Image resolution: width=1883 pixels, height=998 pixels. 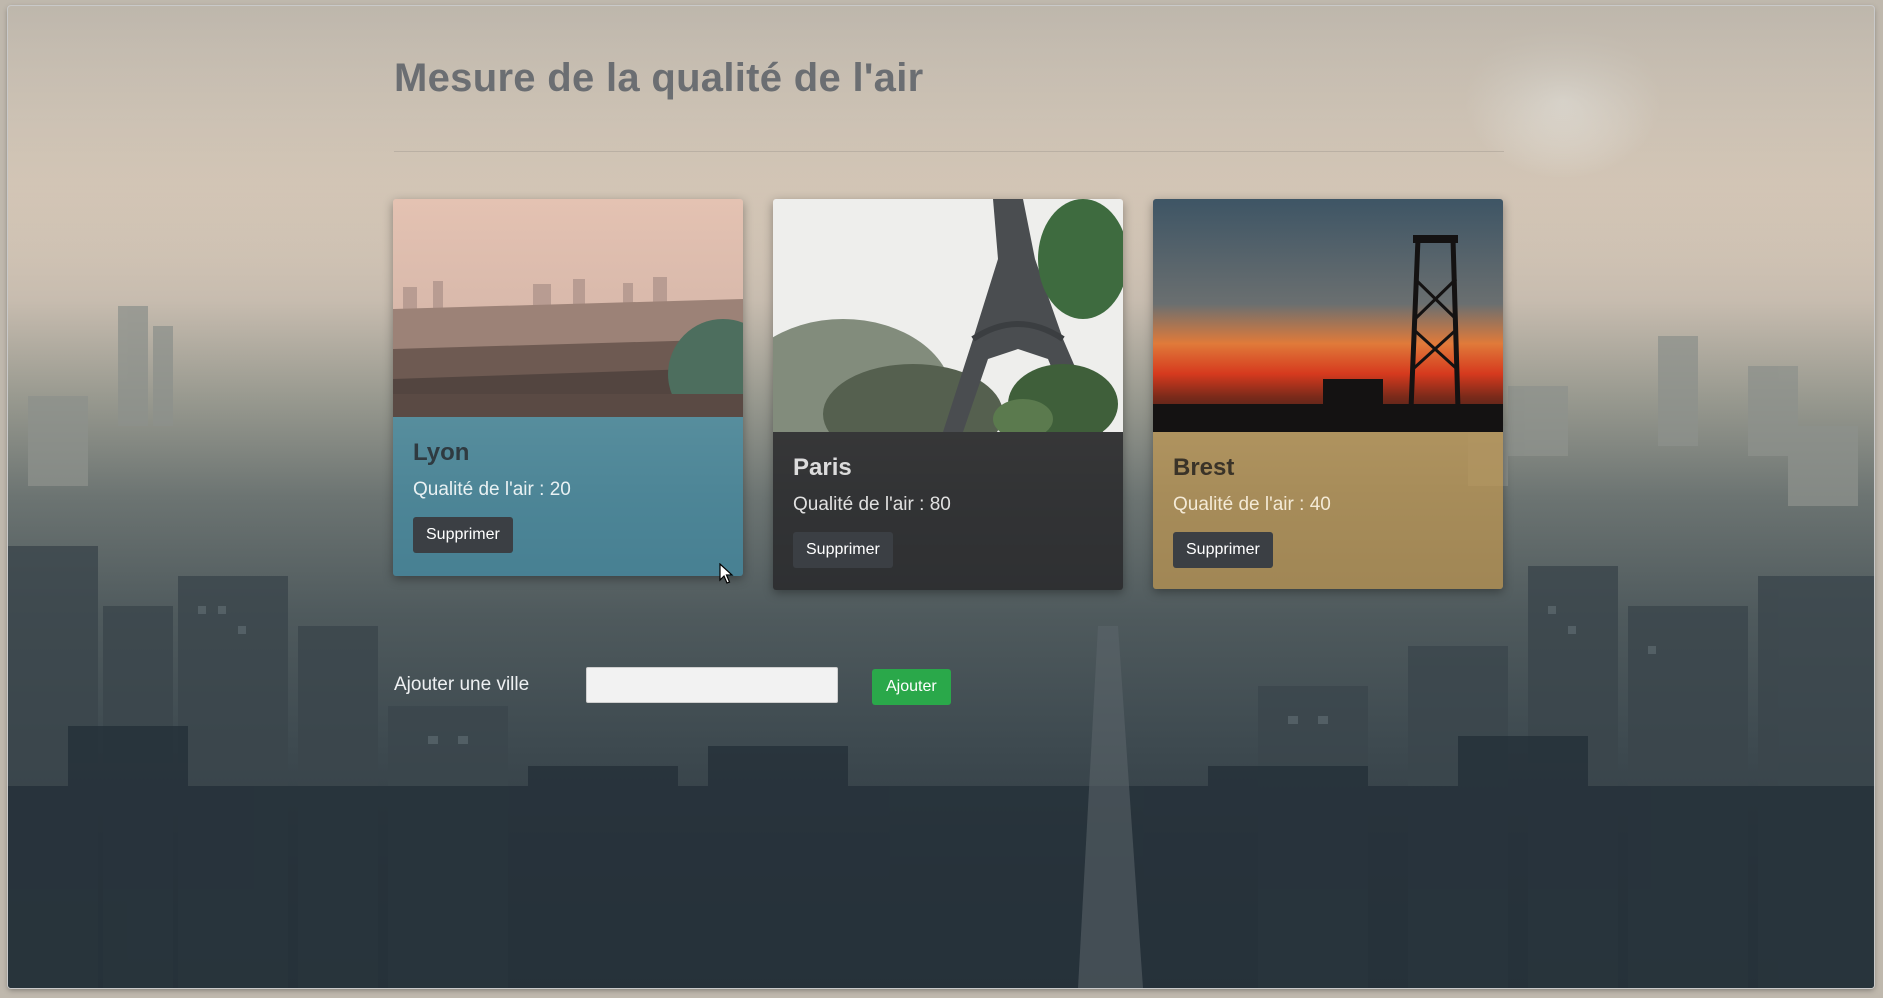 What do you see at coordinates (726, 573) in the screenshot?
I see `mouse-cursor-icon` at bounding box center [726, 573].